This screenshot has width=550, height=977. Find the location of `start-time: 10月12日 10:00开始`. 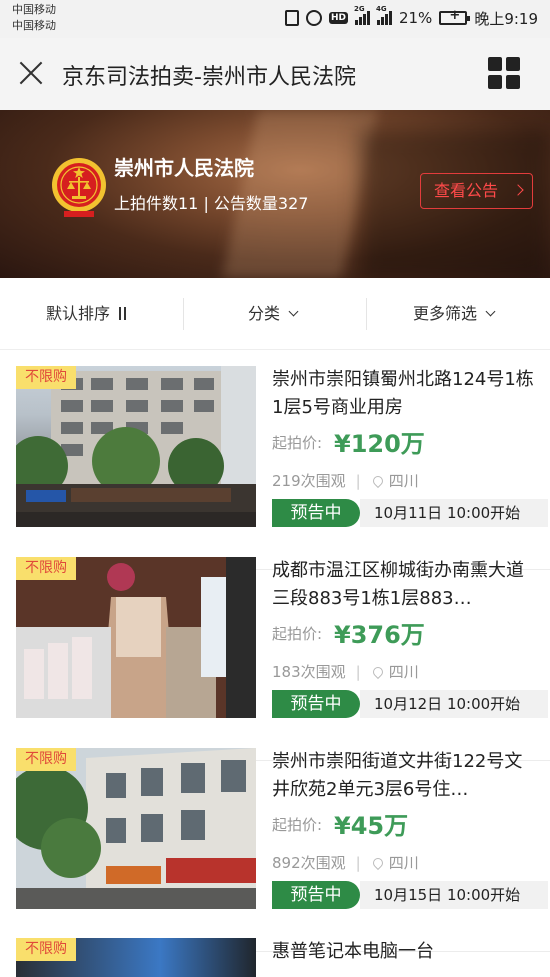

start-time: 10月12日 10:00开始 is located at coordinates (454, 704).